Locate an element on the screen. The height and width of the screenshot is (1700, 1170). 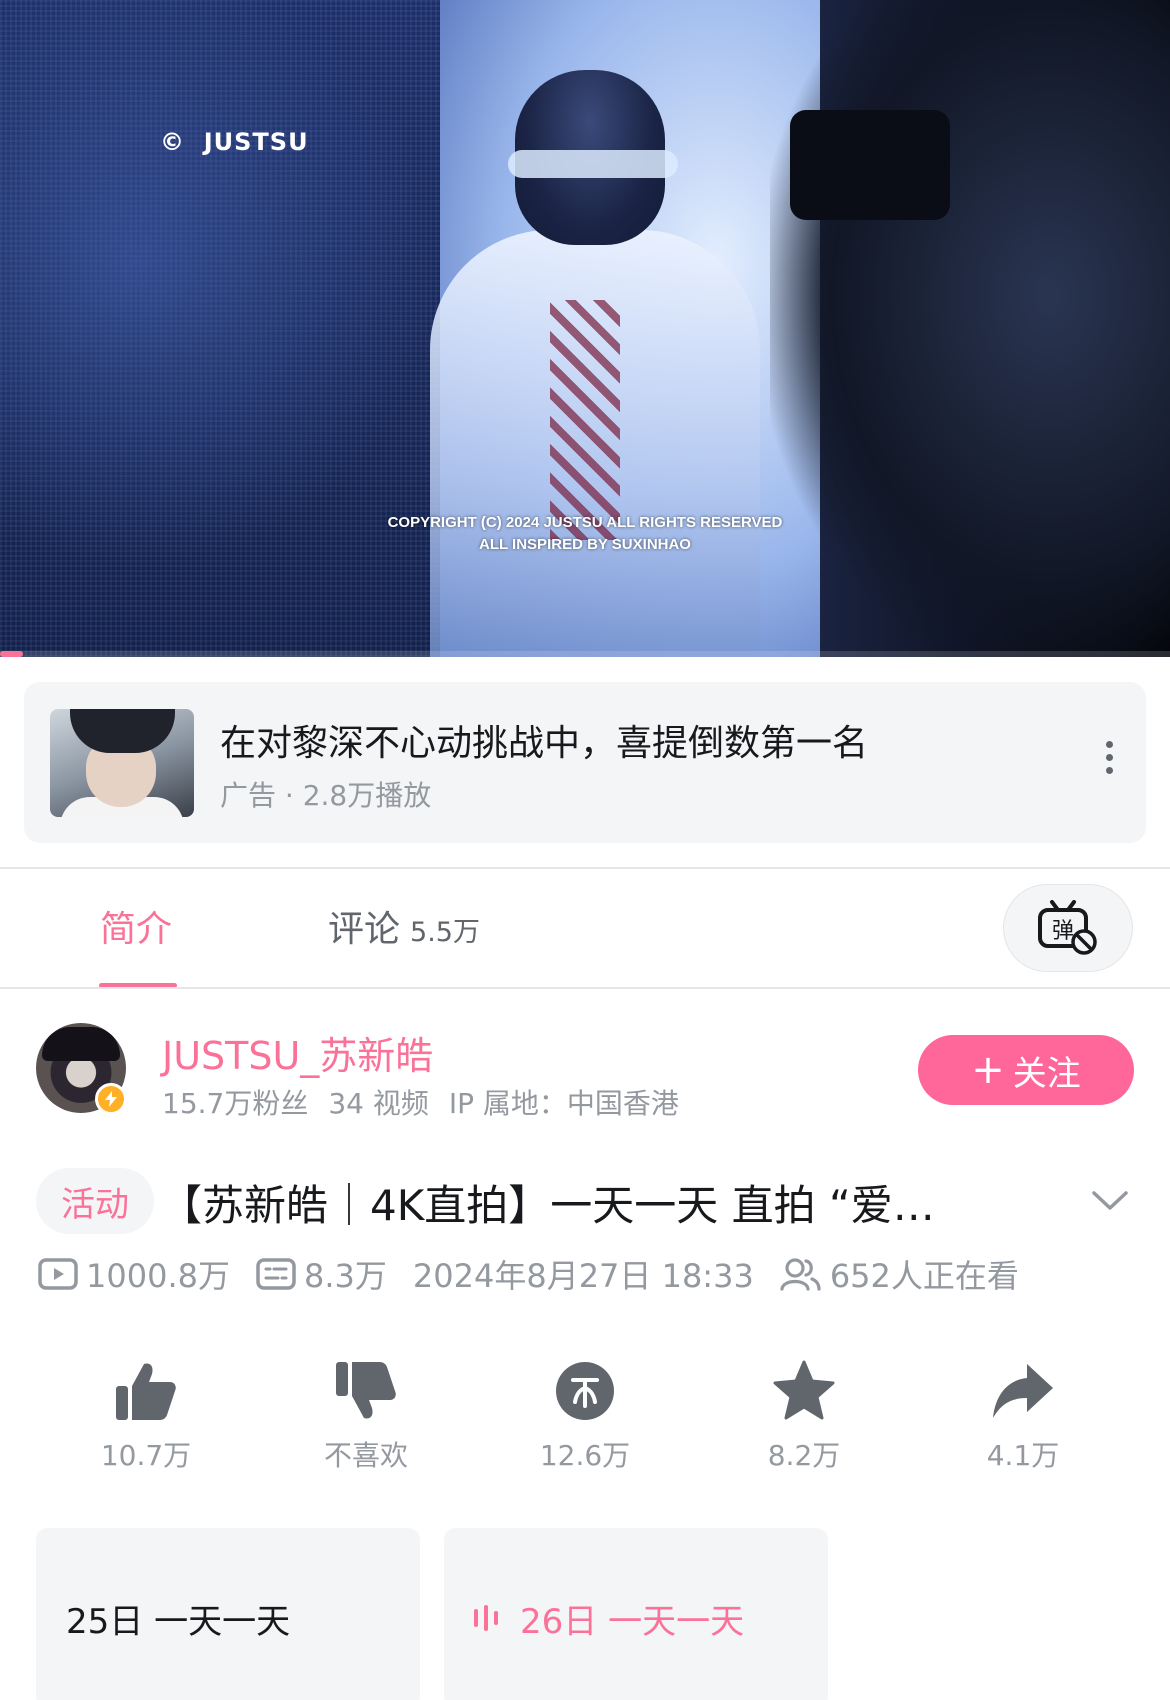
episode-item: 25日 一天一天 is located at coordinates (228, 1614).